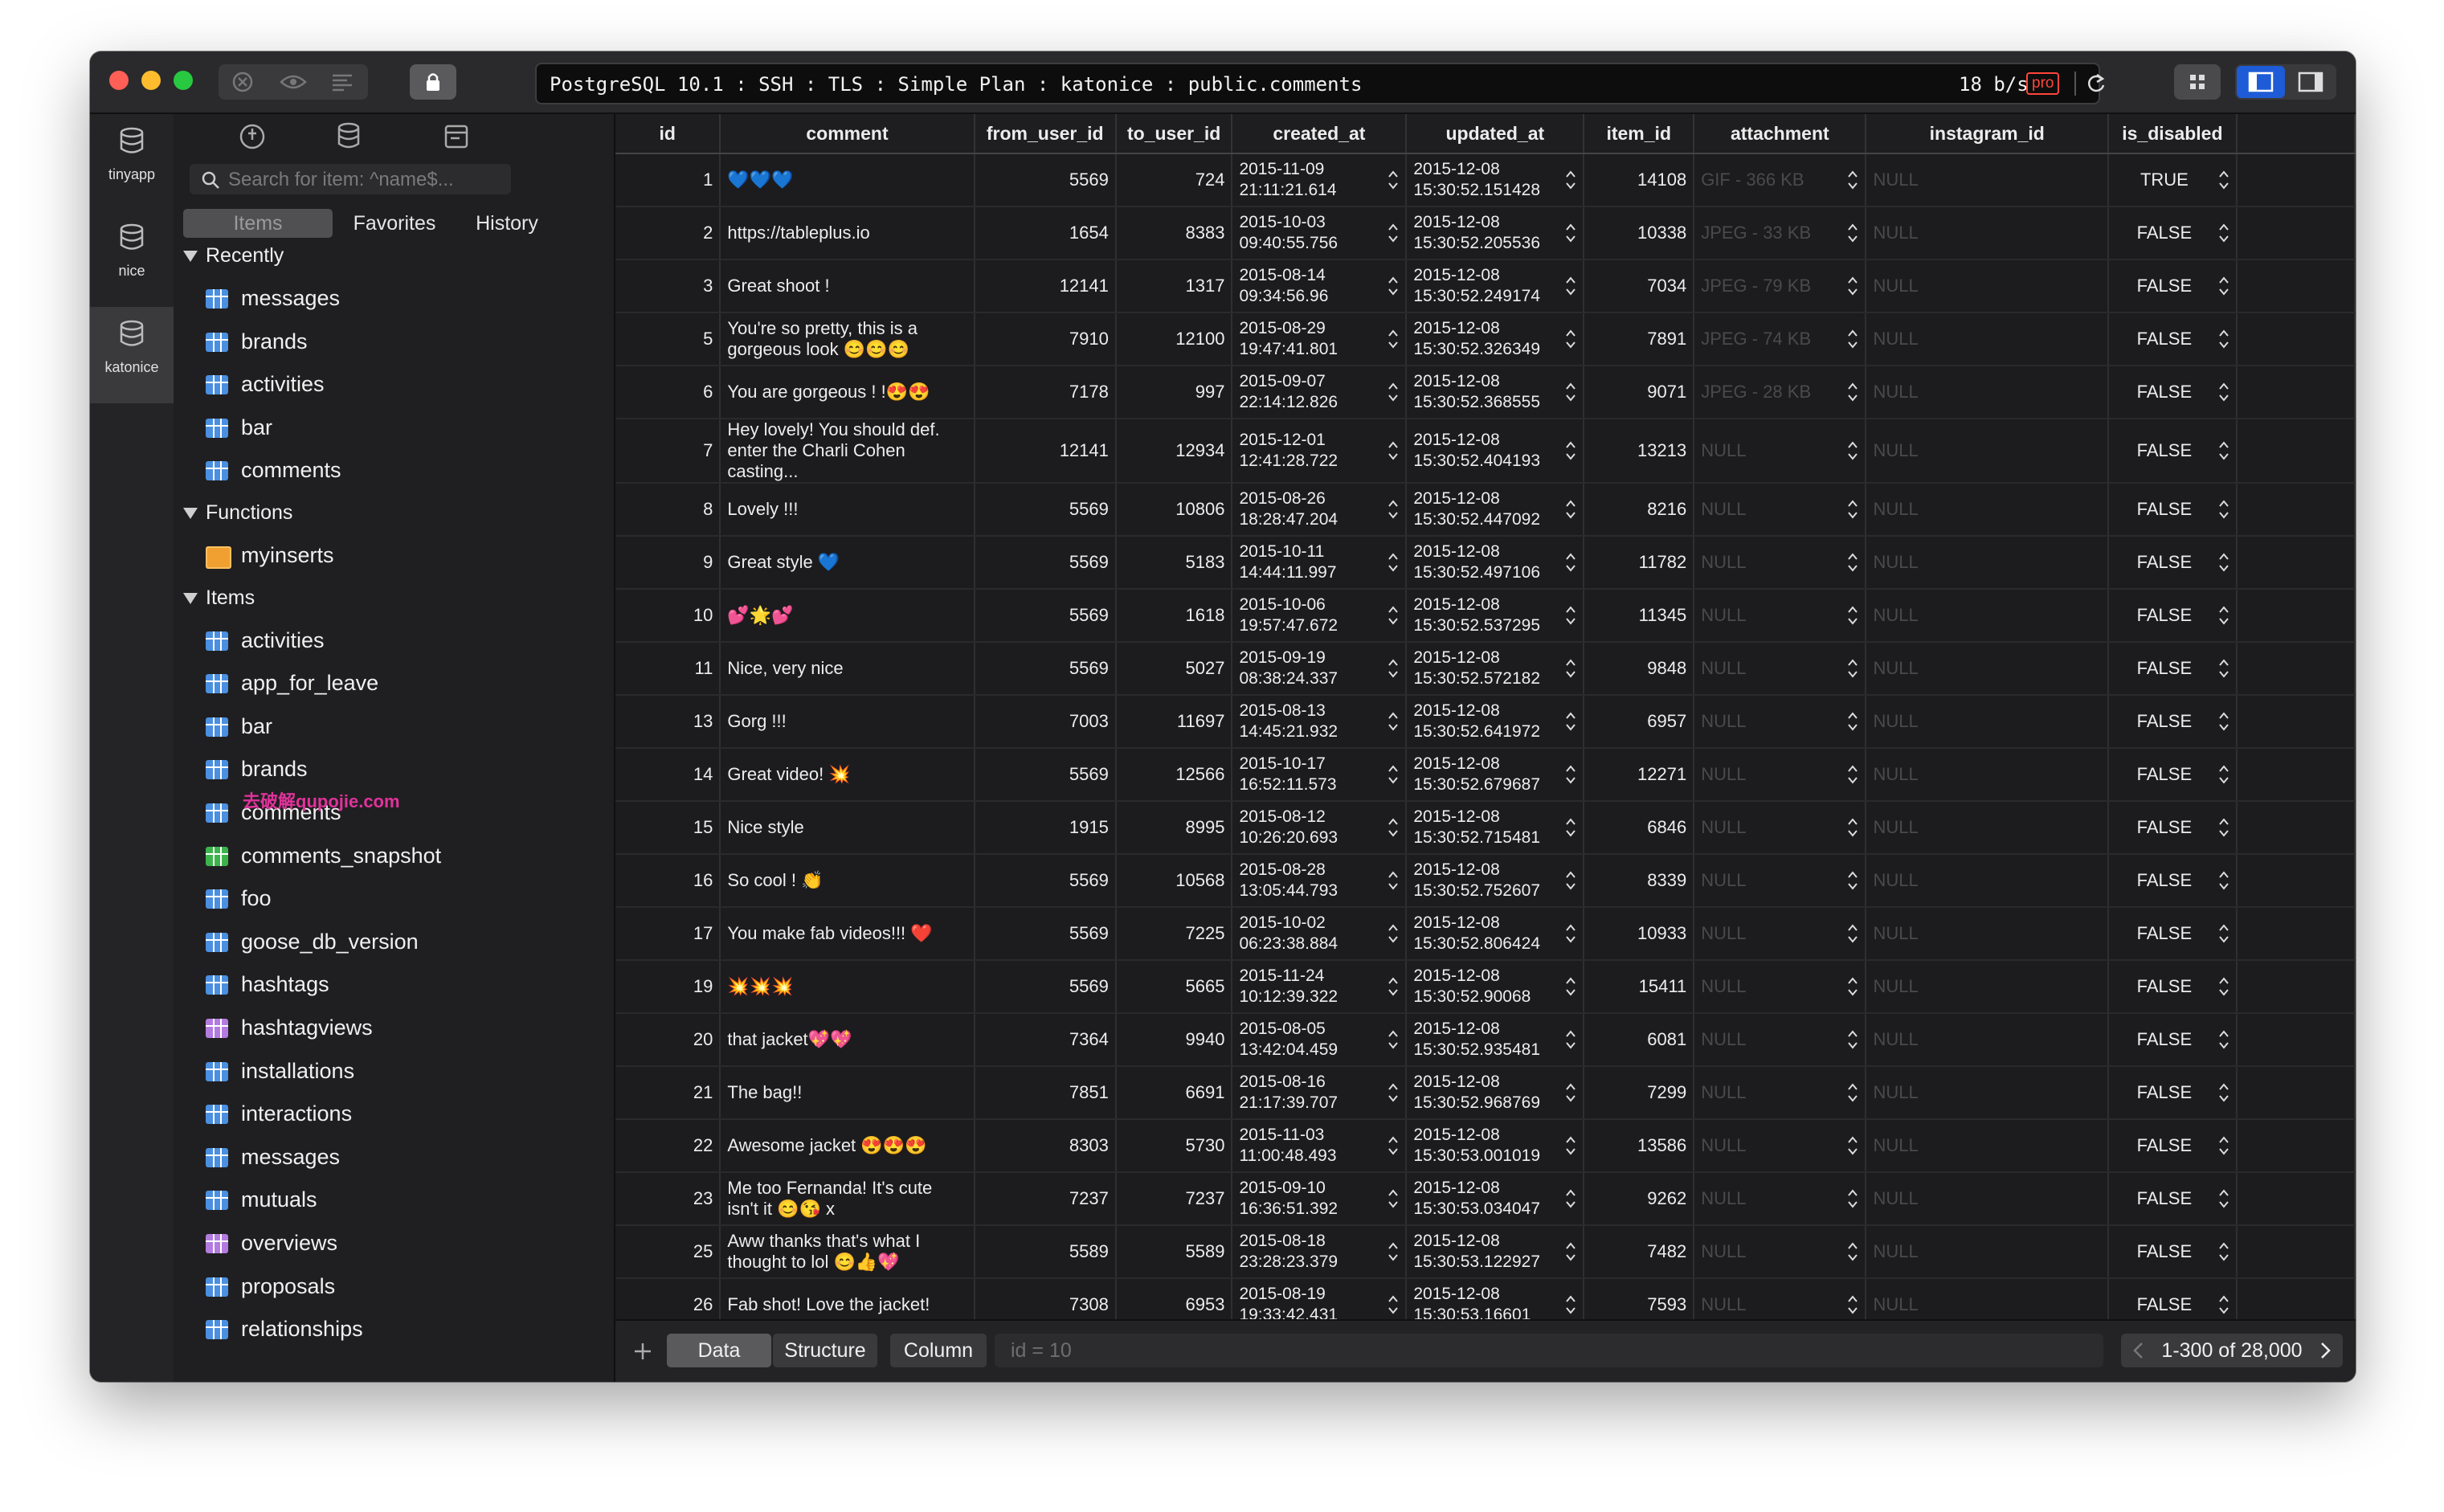 The width and height of the screenshot is (2444, 1512). What do you see at coordinates (1640, 451) in the screenshot?
I see `cell-item-id: 13213` at bounding box center [1640, 451].